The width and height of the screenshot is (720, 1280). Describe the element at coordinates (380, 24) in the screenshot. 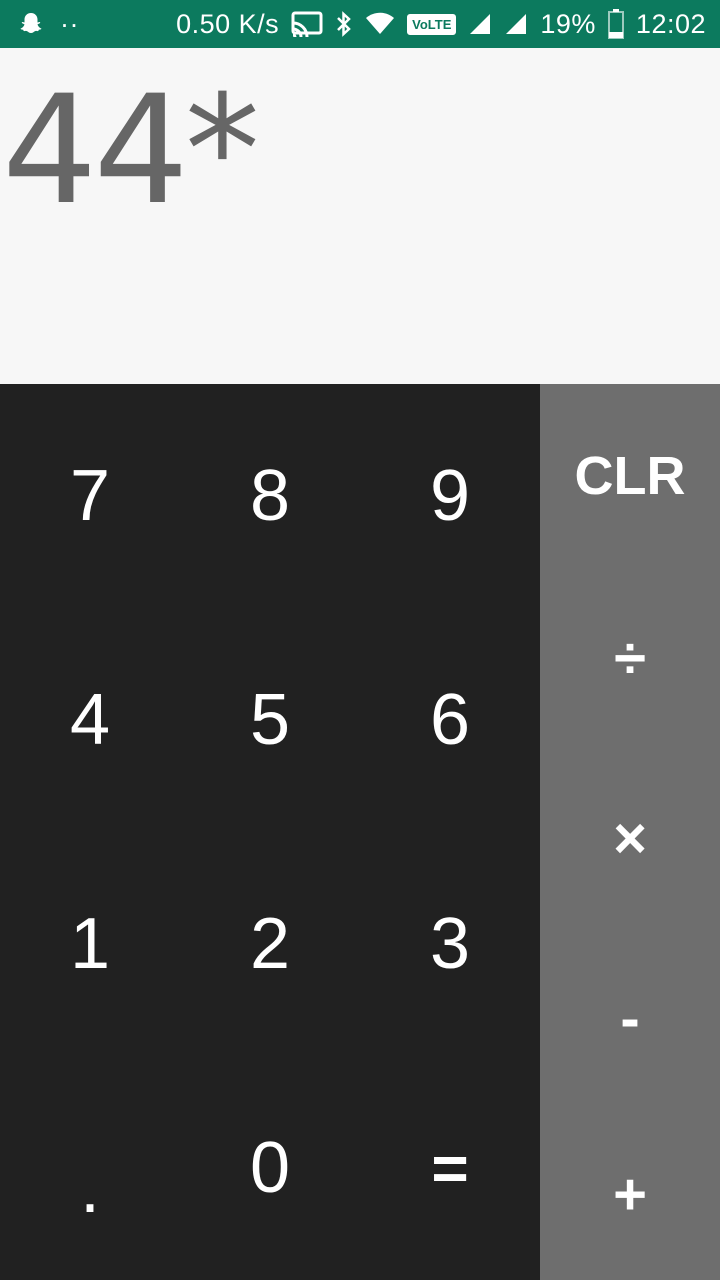

I see `wifi-icon` at that location.